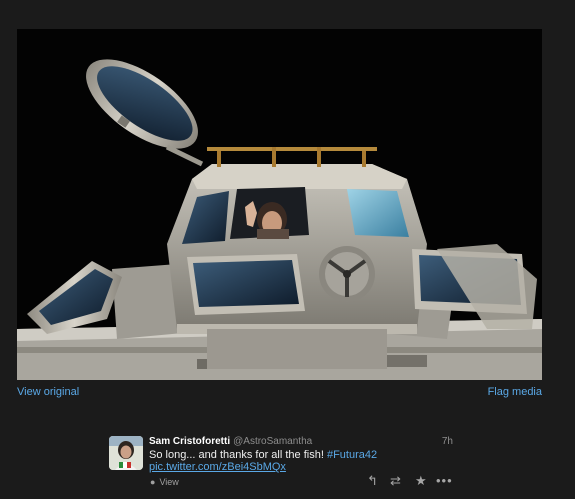  Describe the element at coordinates (395, 481) in the screenshot. I see `retweet-icon: ⇄` at that location.